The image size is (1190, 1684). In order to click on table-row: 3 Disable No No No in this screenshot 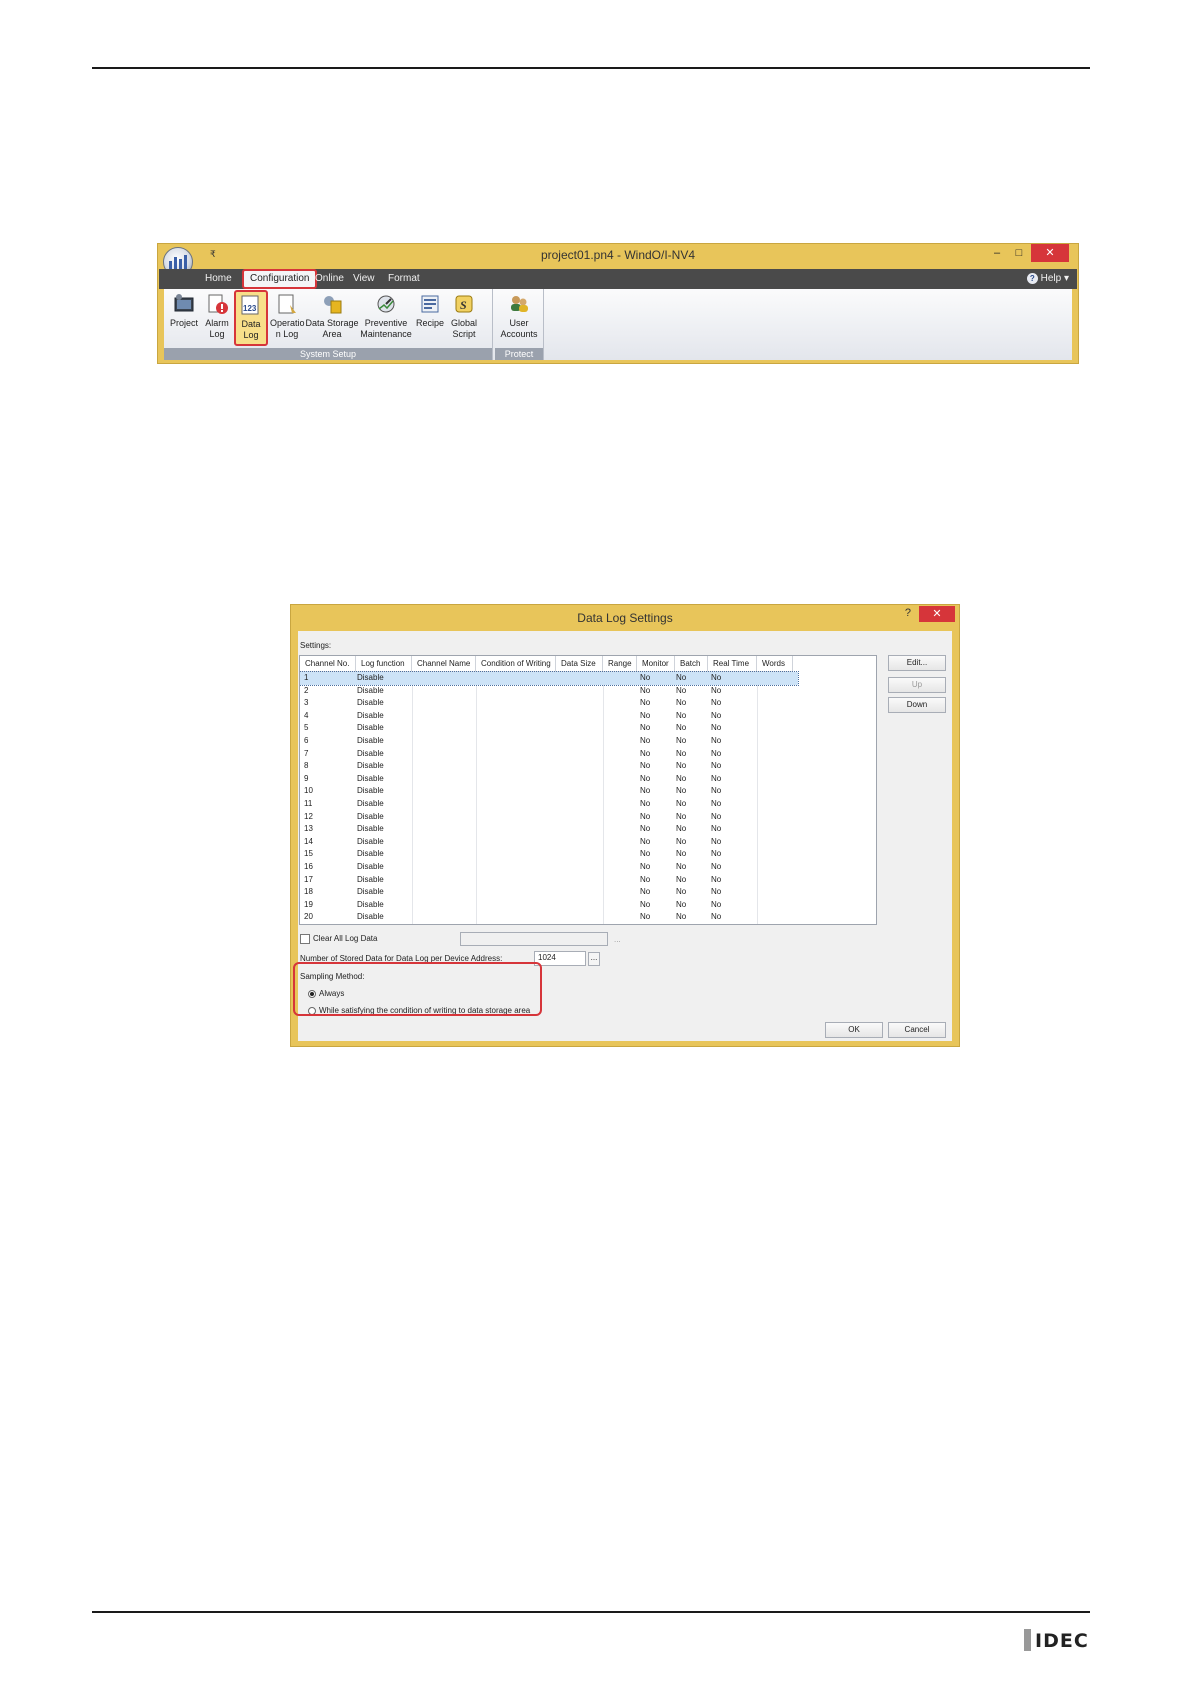, I will do `click(549, 703)`.